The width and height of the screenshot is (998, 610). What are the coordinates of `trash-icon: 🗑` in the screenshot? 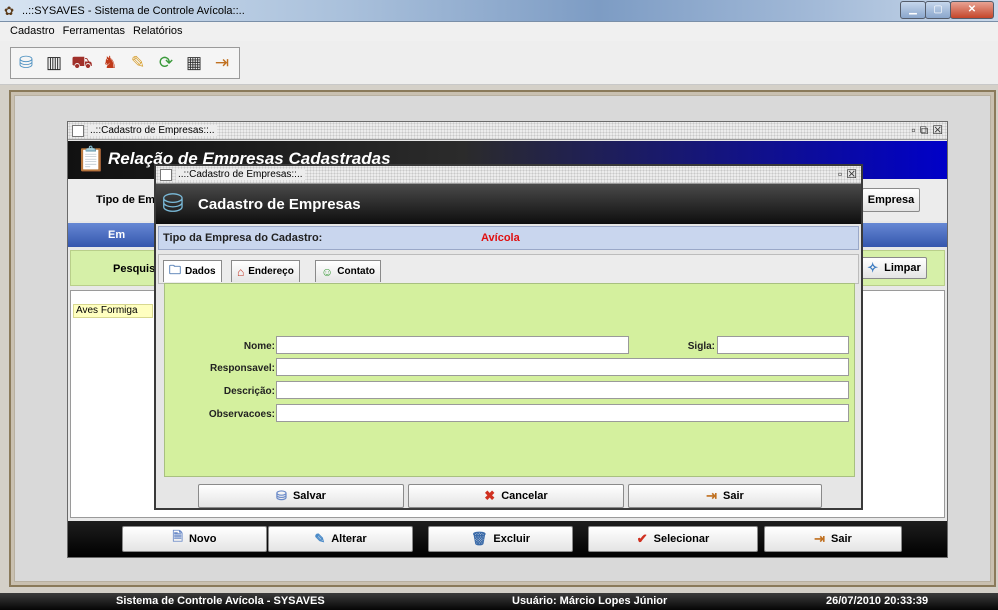 It's located at (479, 538).